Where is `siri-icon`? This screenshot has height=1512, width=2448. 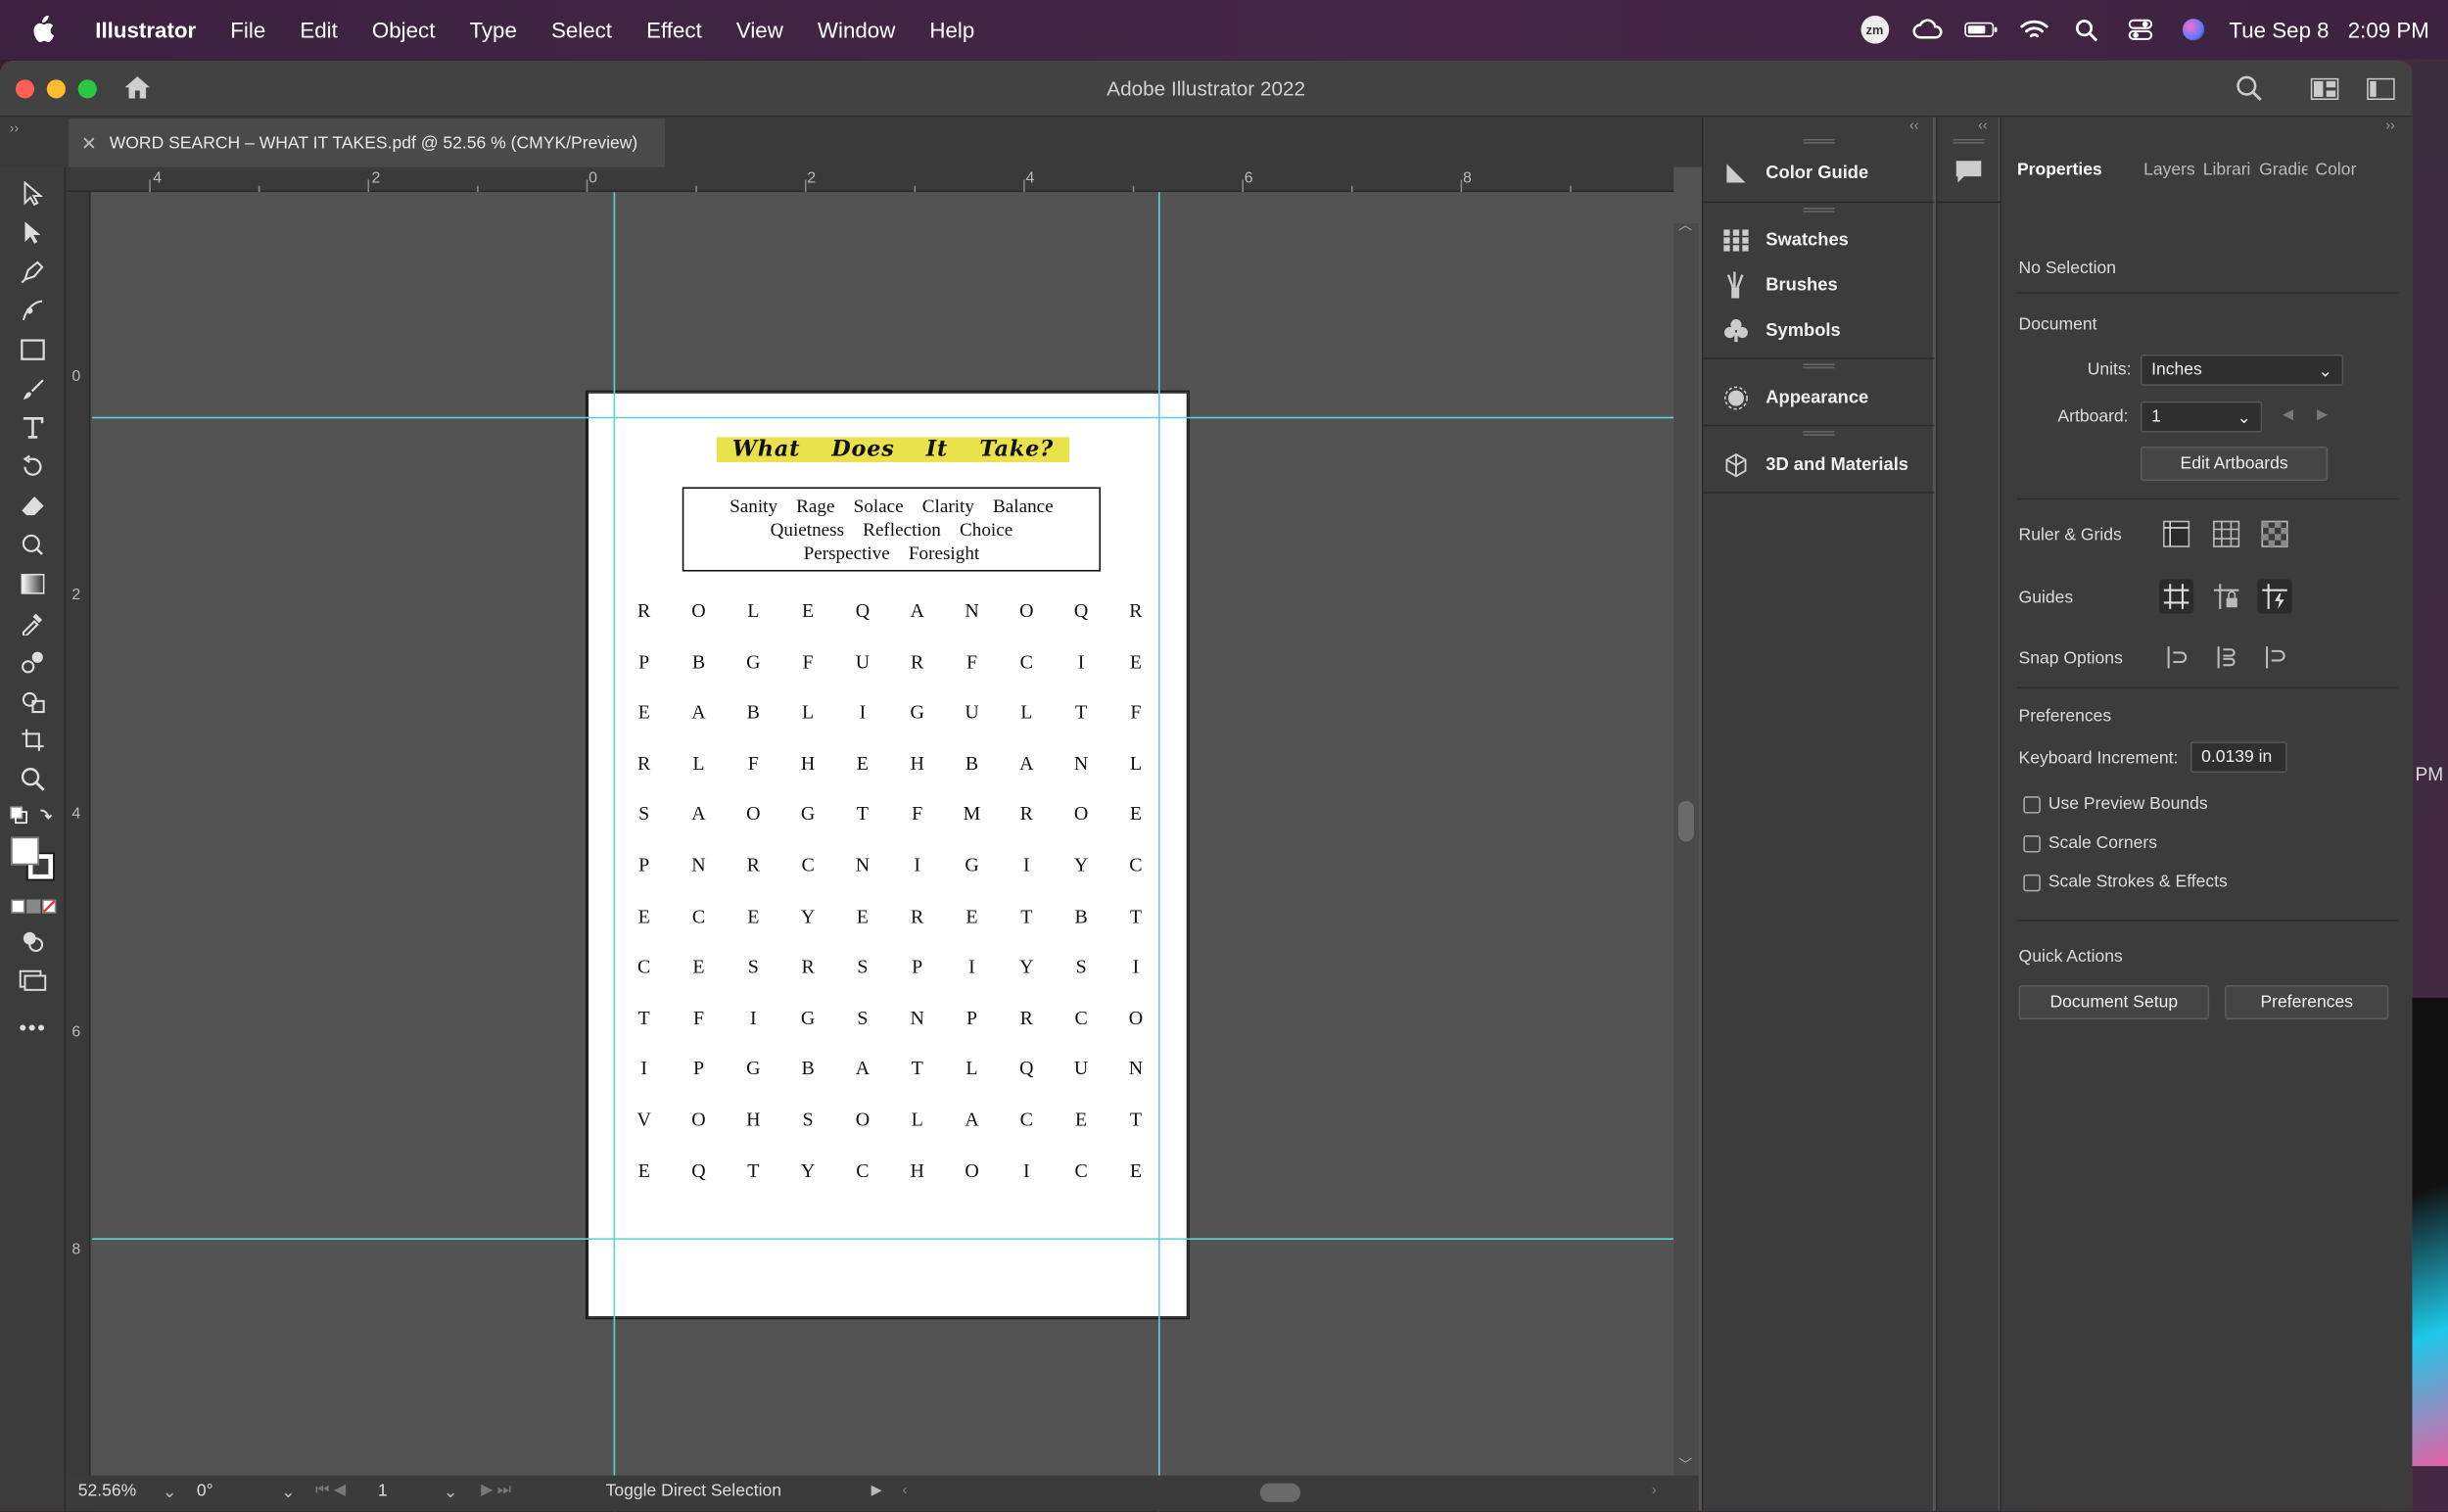
siri-icon is located at coordinates (2193, 30).